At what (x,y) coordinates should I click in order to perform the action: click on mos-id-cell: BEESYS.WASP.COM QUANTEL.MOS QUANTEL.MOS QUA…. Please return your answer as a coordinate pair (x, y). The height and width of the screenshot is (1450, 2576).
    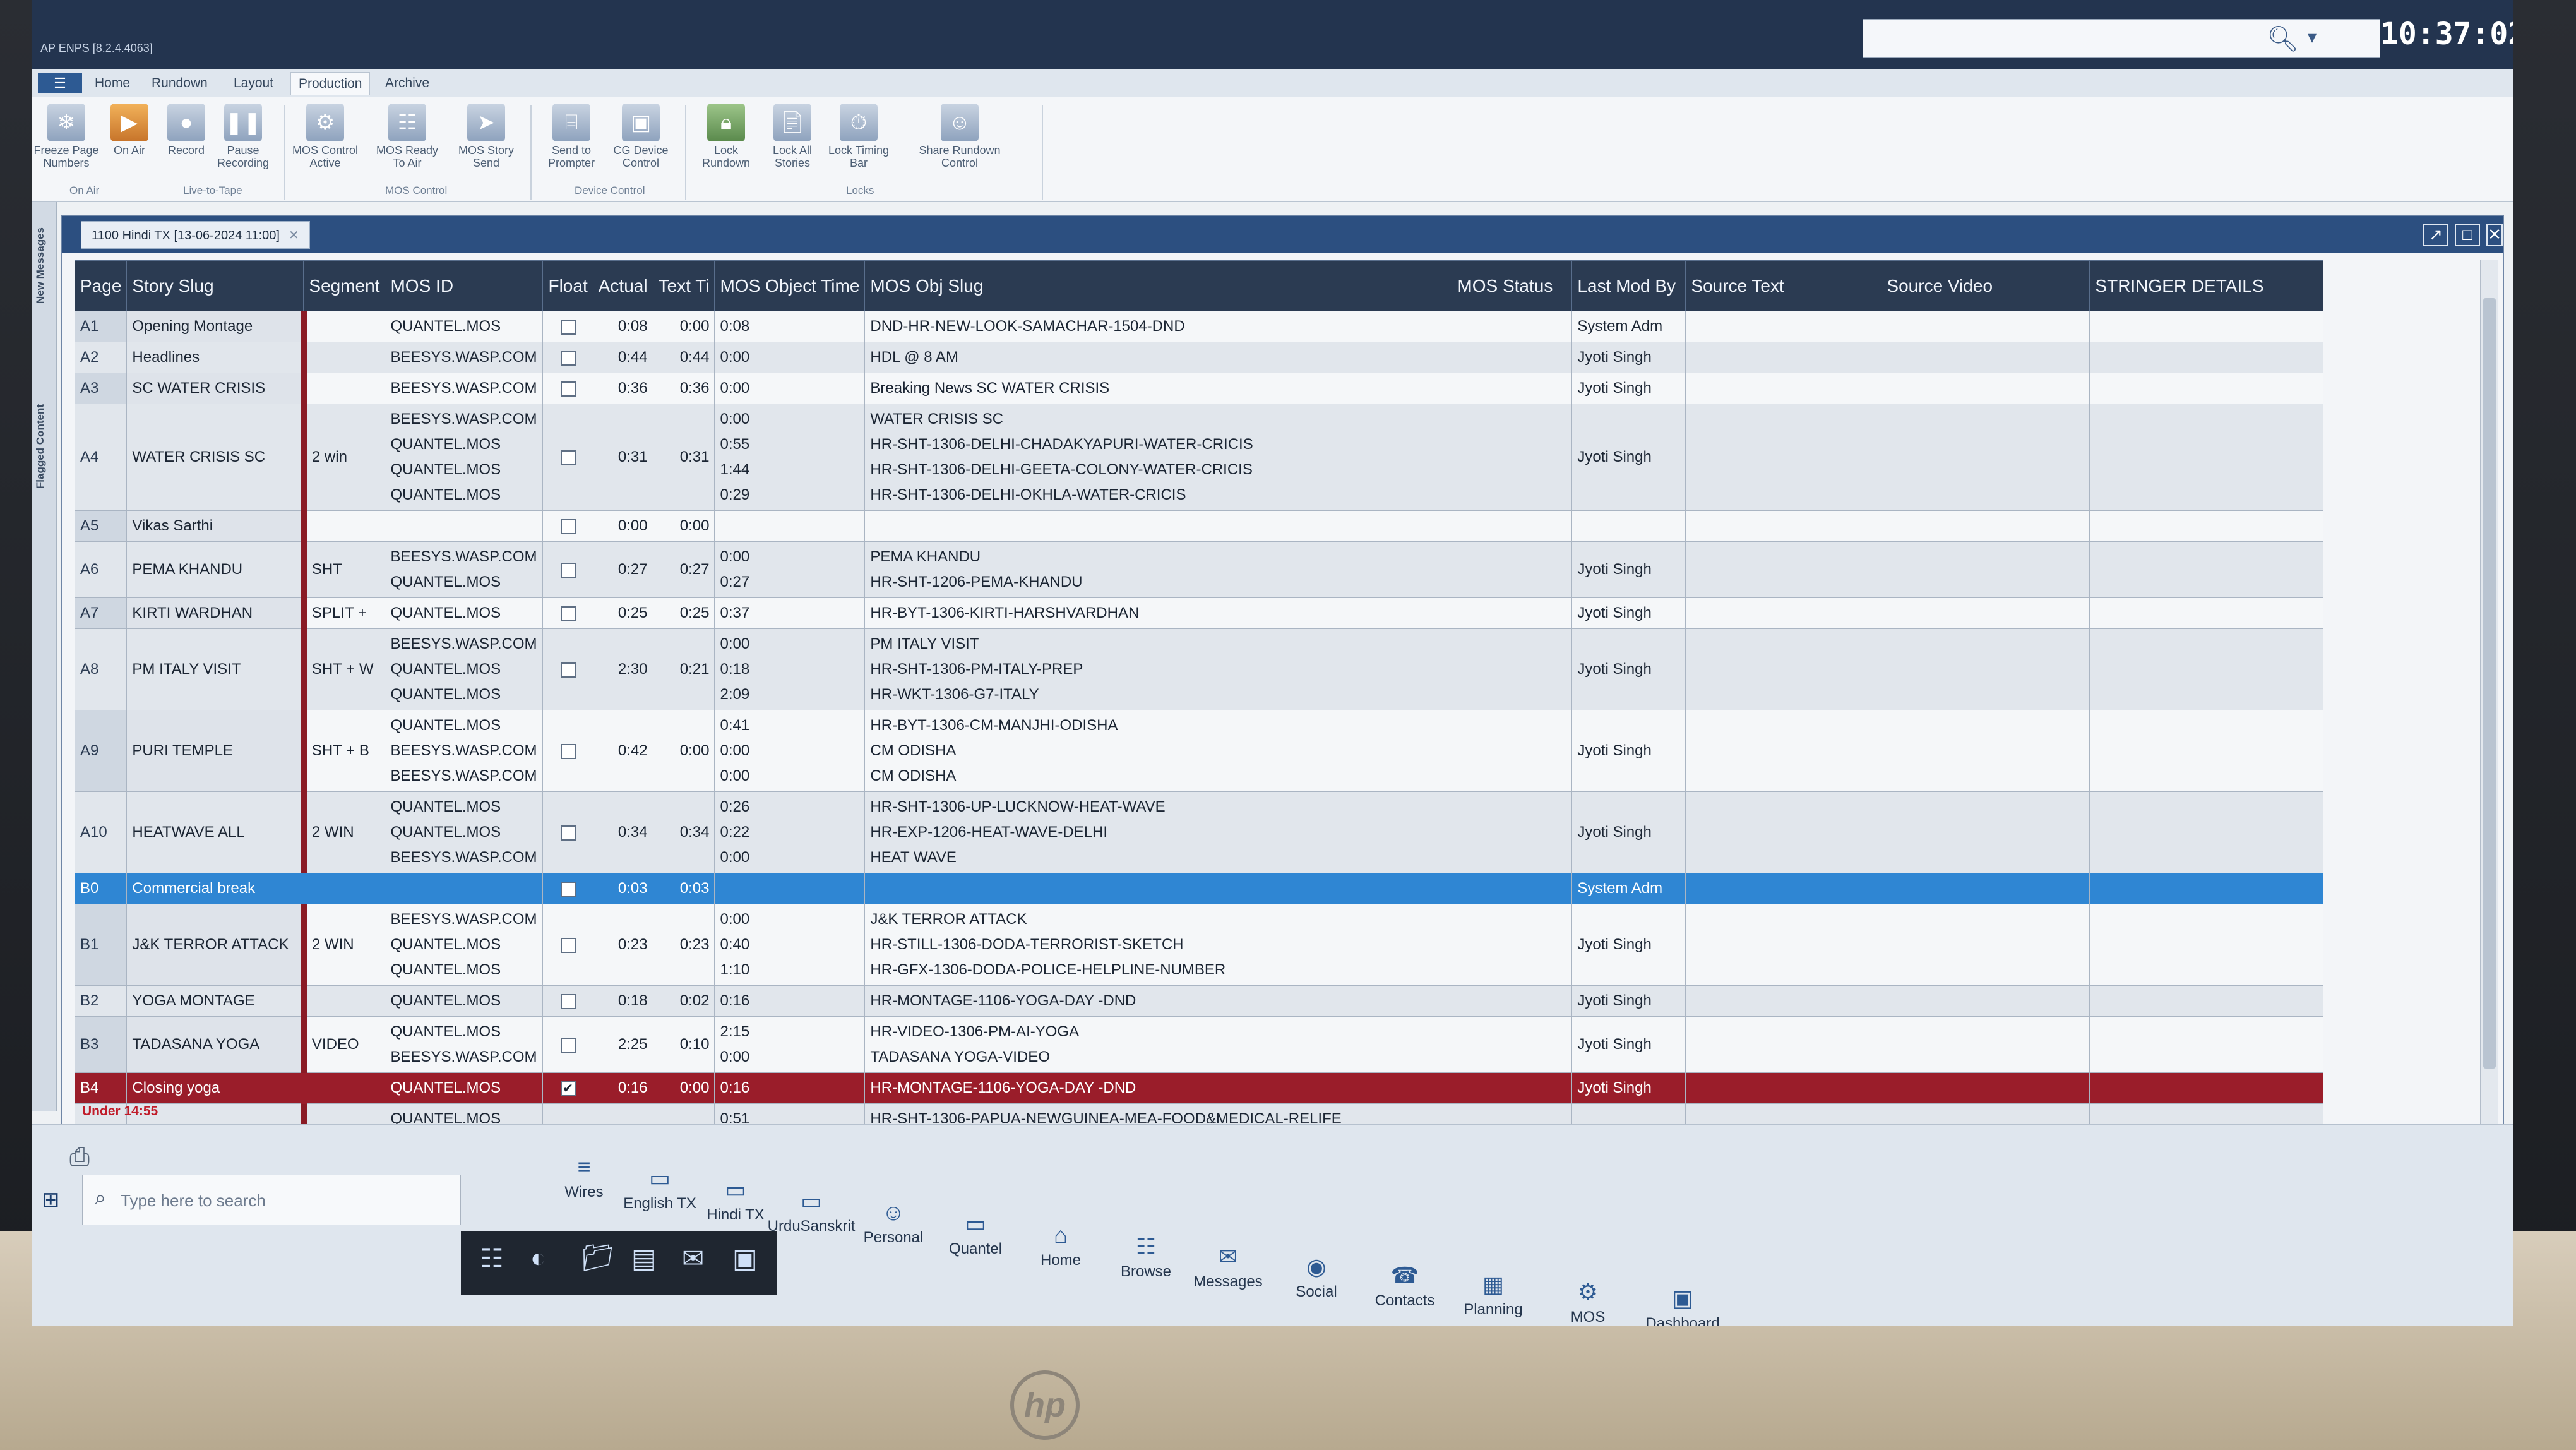
    Looking at the image, I should click on (464, 457).